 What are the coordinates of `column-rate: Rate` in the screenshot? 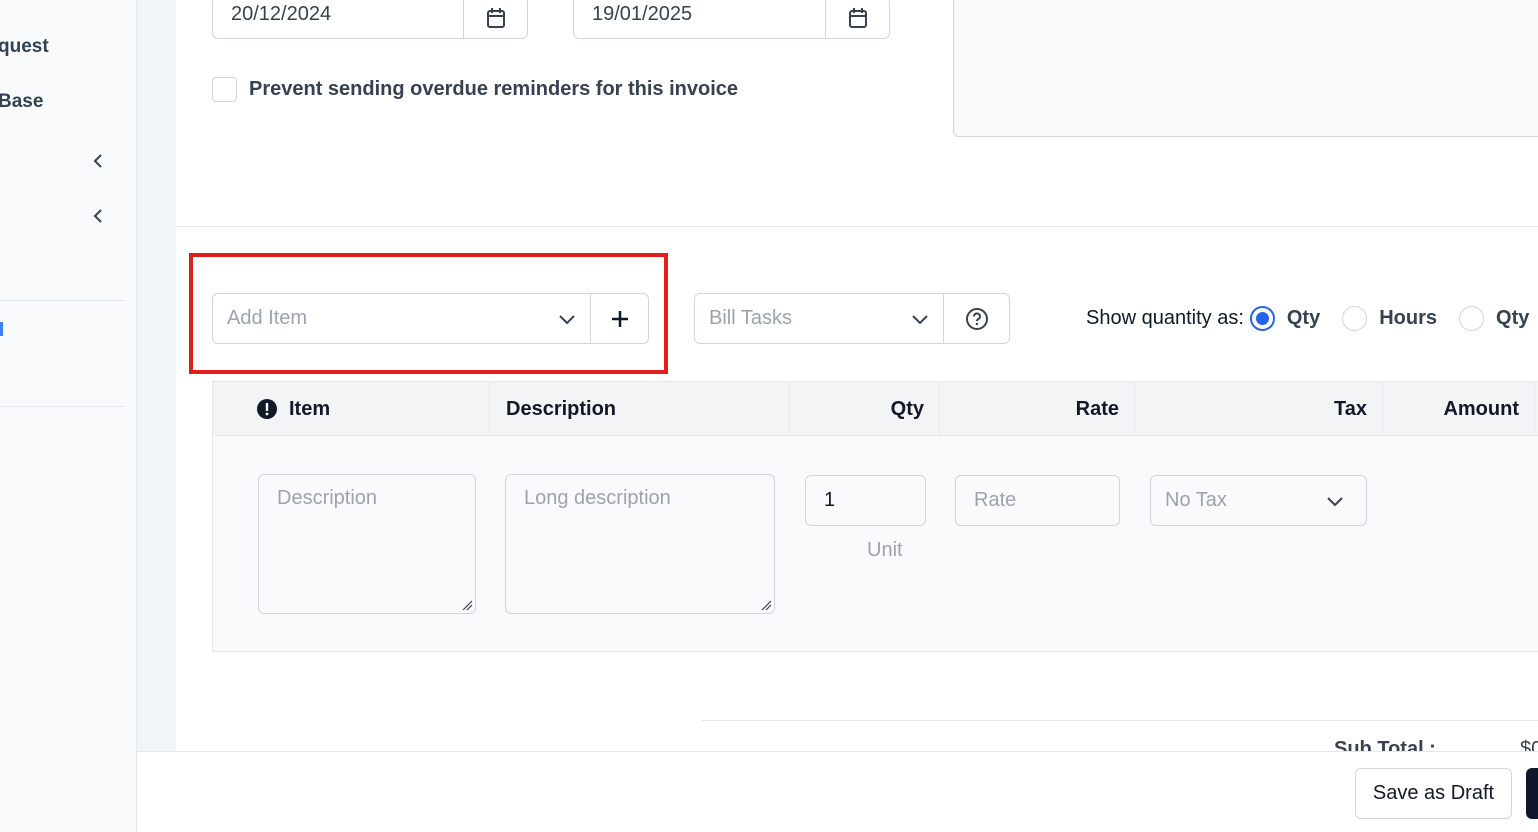 It's located at (1037, 409).